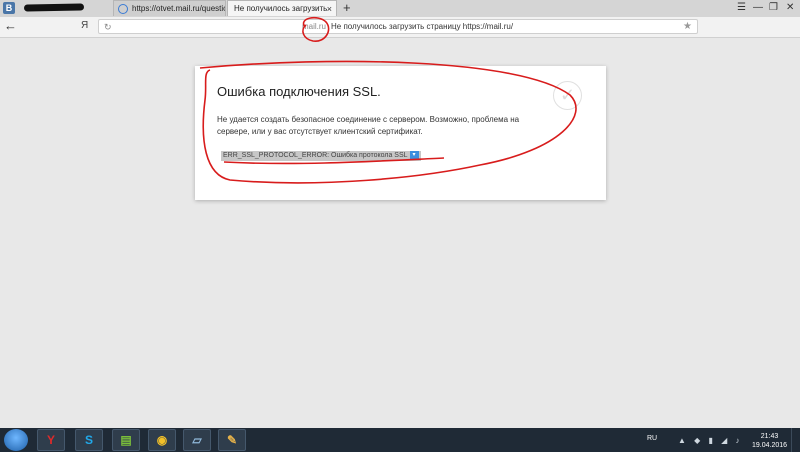  Describe the element at coordinates (314, 26) in the screenshot. I see `address-domain: mail.ru` at that location.